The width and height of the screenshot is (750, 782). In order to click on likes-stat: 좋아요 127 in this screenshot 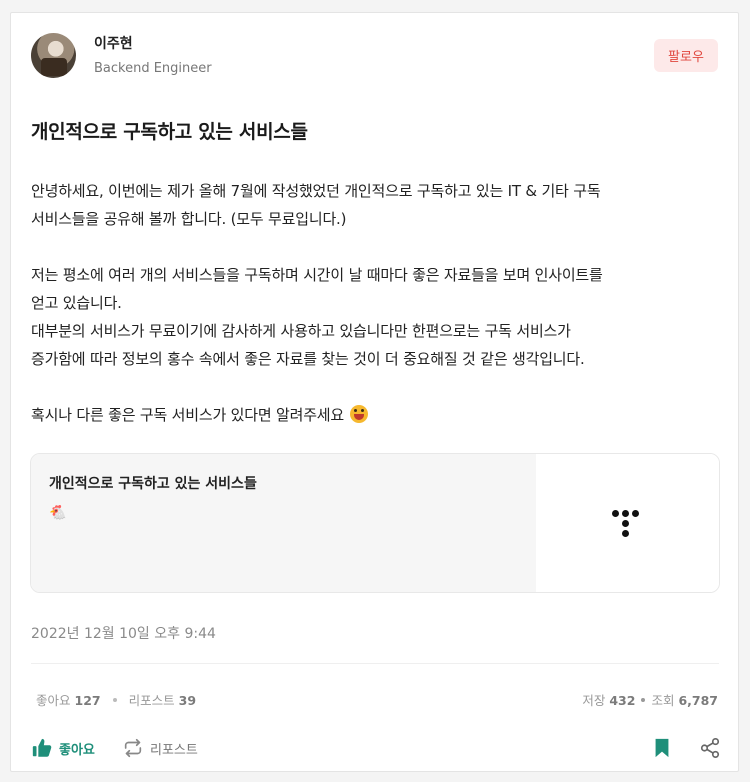, I will do `click(68, 699)`.